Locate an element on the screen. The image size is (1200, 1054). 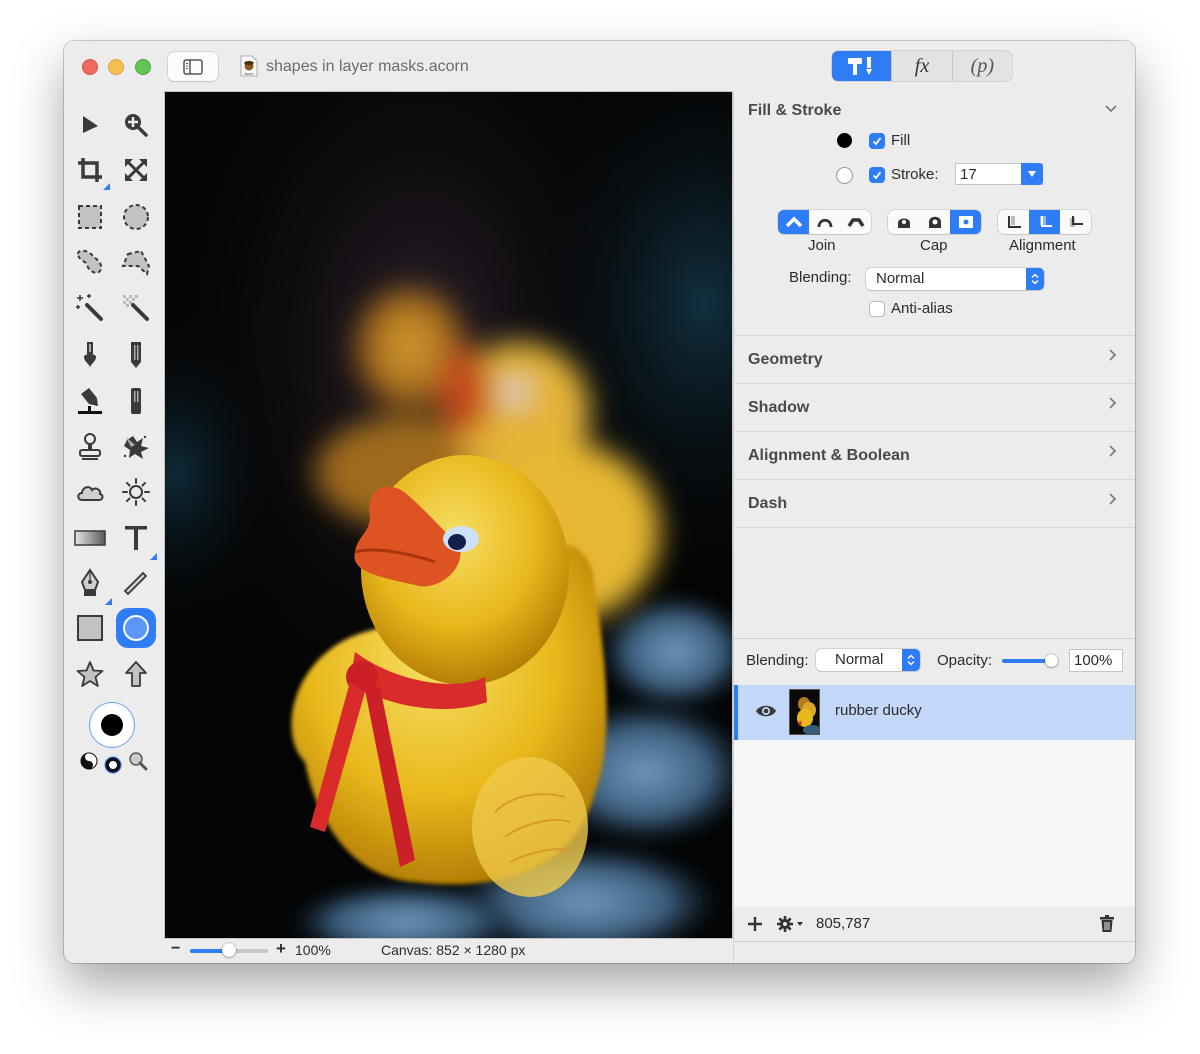
smudge-tool is located at coordinates (136, 447).